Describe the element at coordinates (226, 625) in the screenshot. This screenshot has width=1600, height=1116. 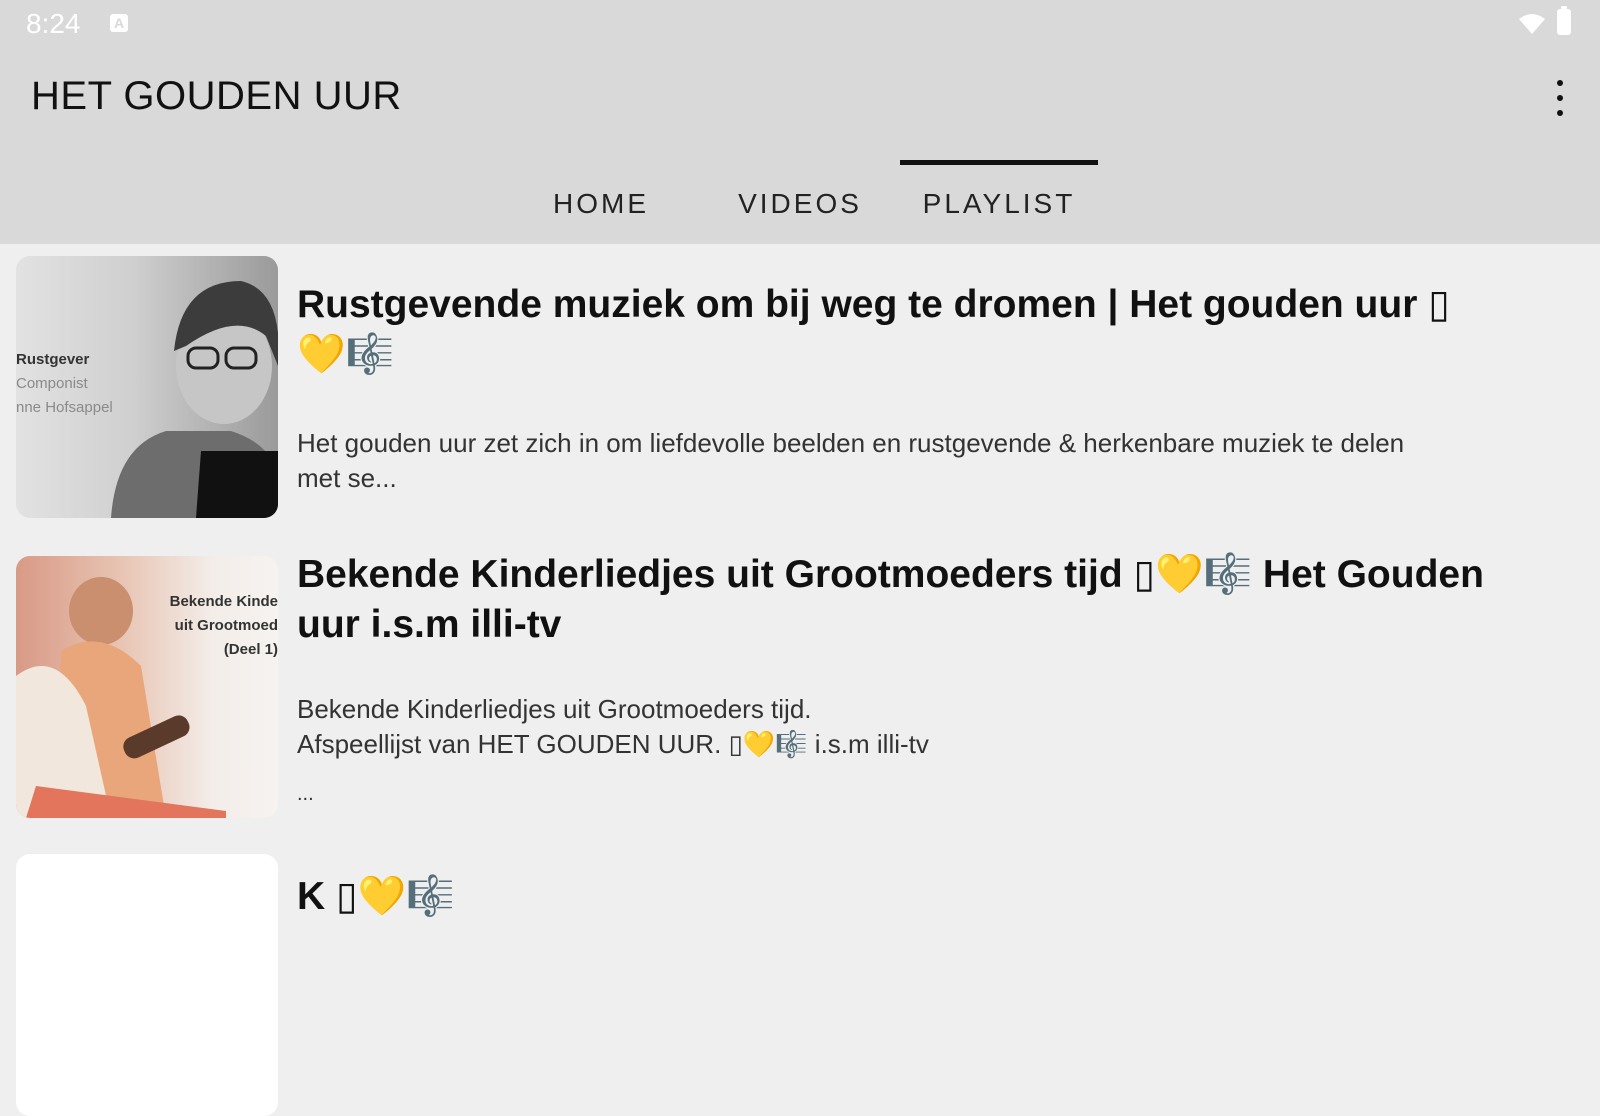
I see `thumbnail-caption: uit Grootmoed` at that location.